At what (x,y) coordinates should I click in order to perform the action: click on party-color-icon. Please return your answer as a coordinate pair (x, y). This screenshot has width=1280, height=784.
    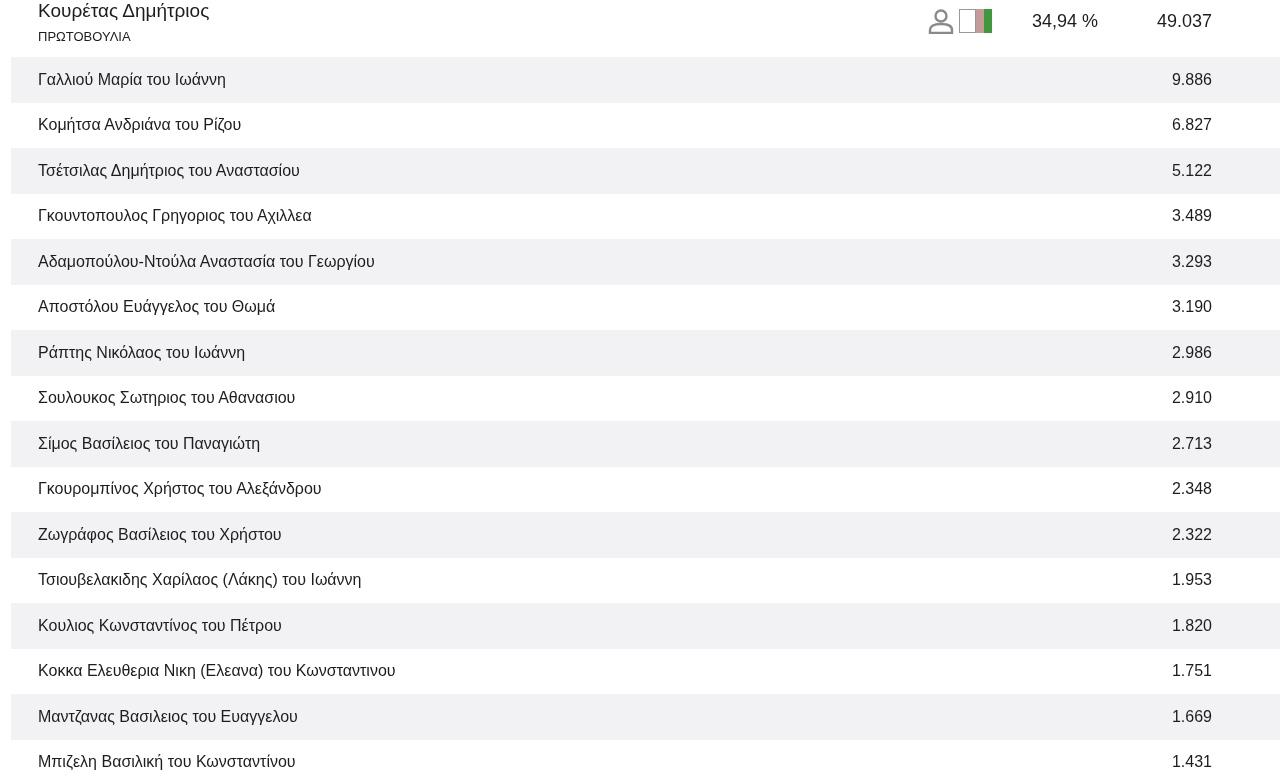
    Looking at the image, I should click on (975, 21).